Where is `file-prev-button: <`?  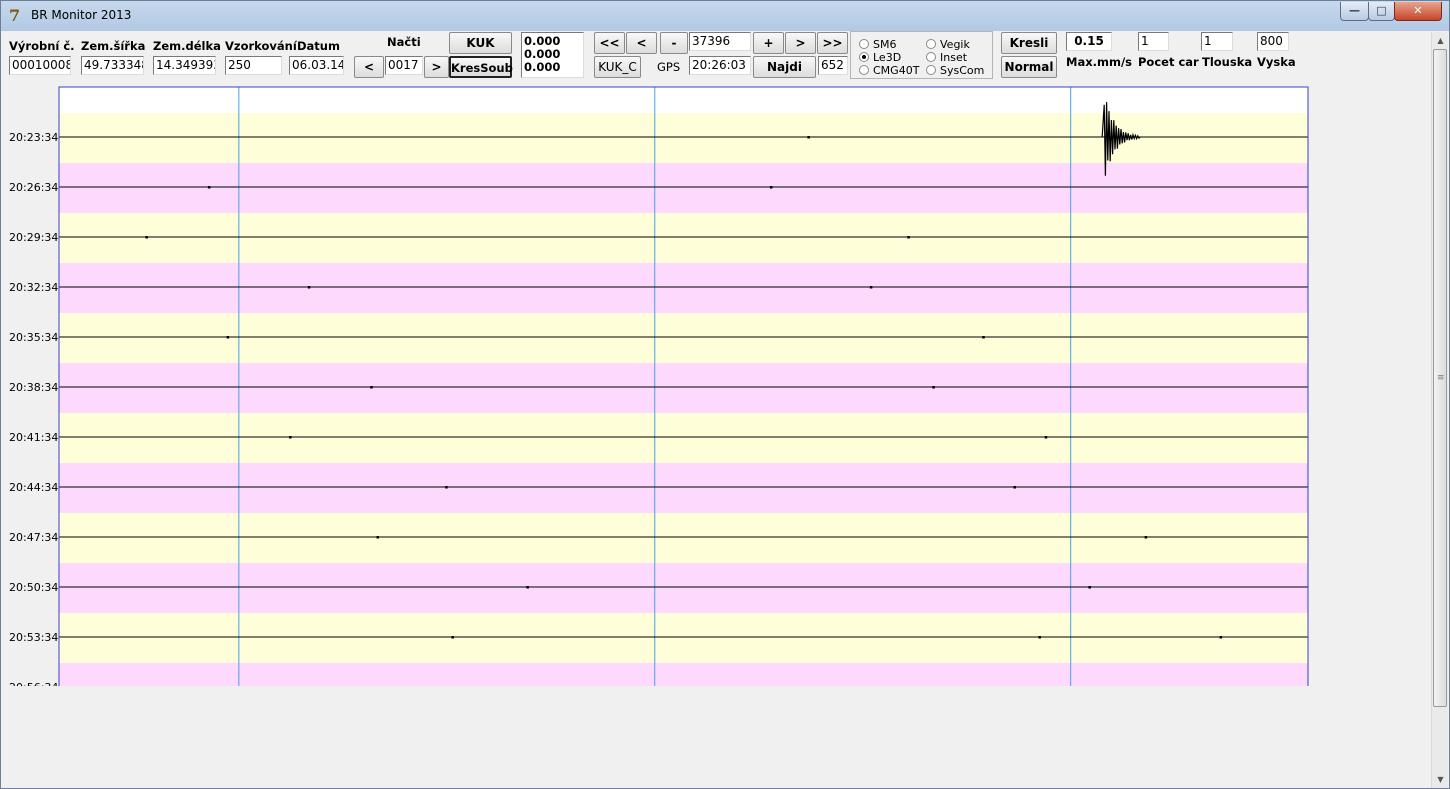 file-prev-button: < is located at coordinates (369, 67).